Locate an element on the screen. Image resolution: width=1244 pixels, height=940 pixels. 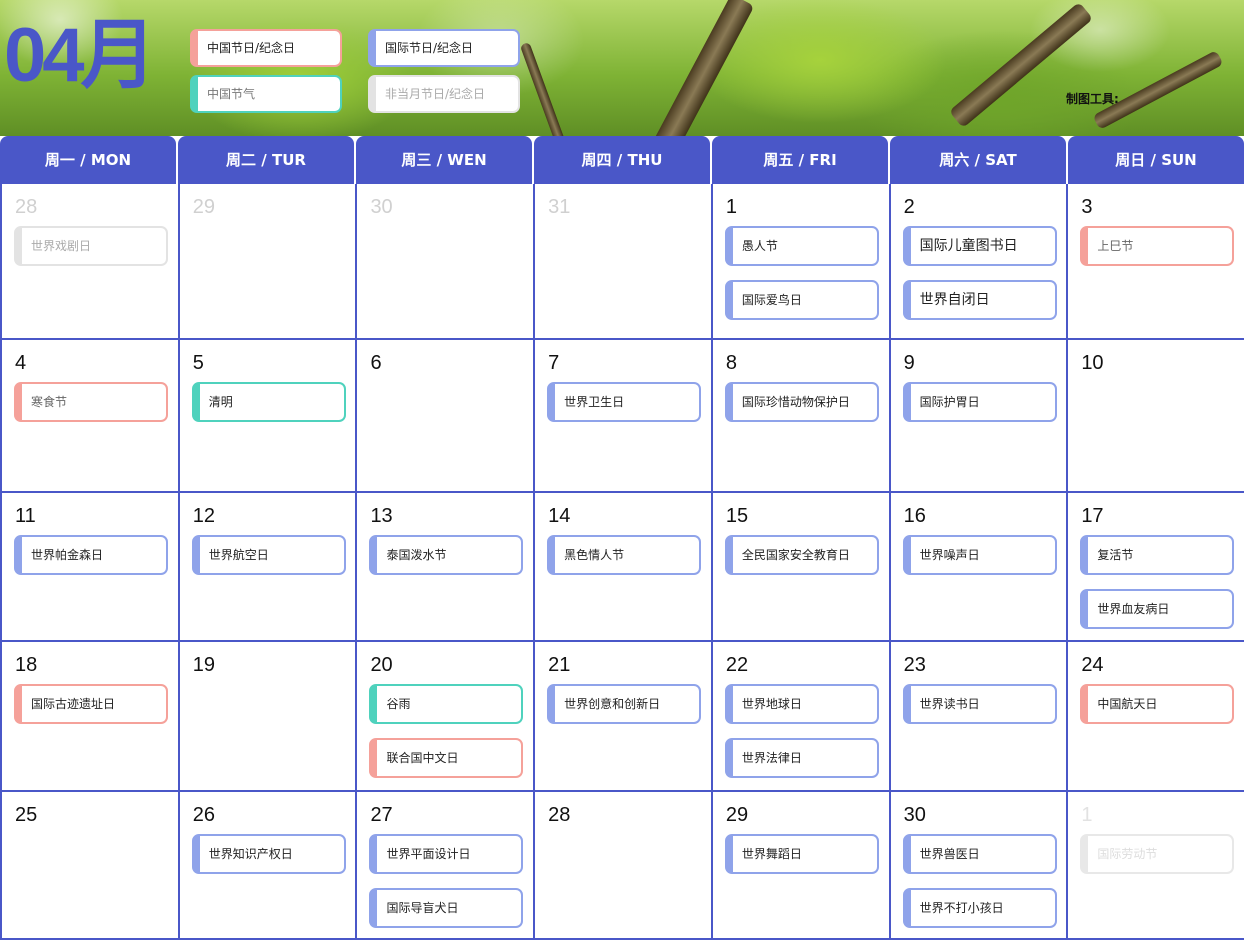
day-cell: 22 世界地球日世界法律日 is located at coordinates (802, 716).